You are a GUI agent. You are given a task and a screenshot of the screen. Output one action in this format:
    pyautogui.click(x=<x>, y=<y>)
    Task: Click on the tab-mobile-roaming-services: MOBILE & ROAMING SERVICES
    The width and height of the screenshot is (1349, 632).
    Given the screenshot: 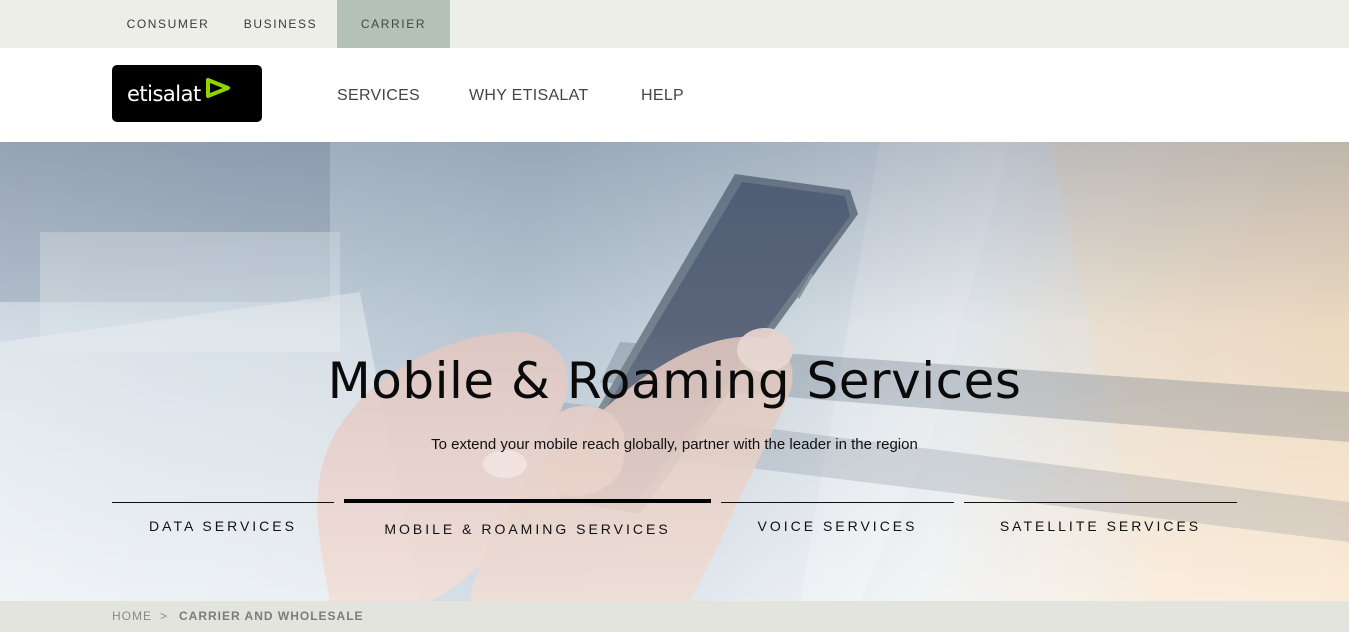 What is the action you would take?
    pyautogui.click(x=527, y=519)
    